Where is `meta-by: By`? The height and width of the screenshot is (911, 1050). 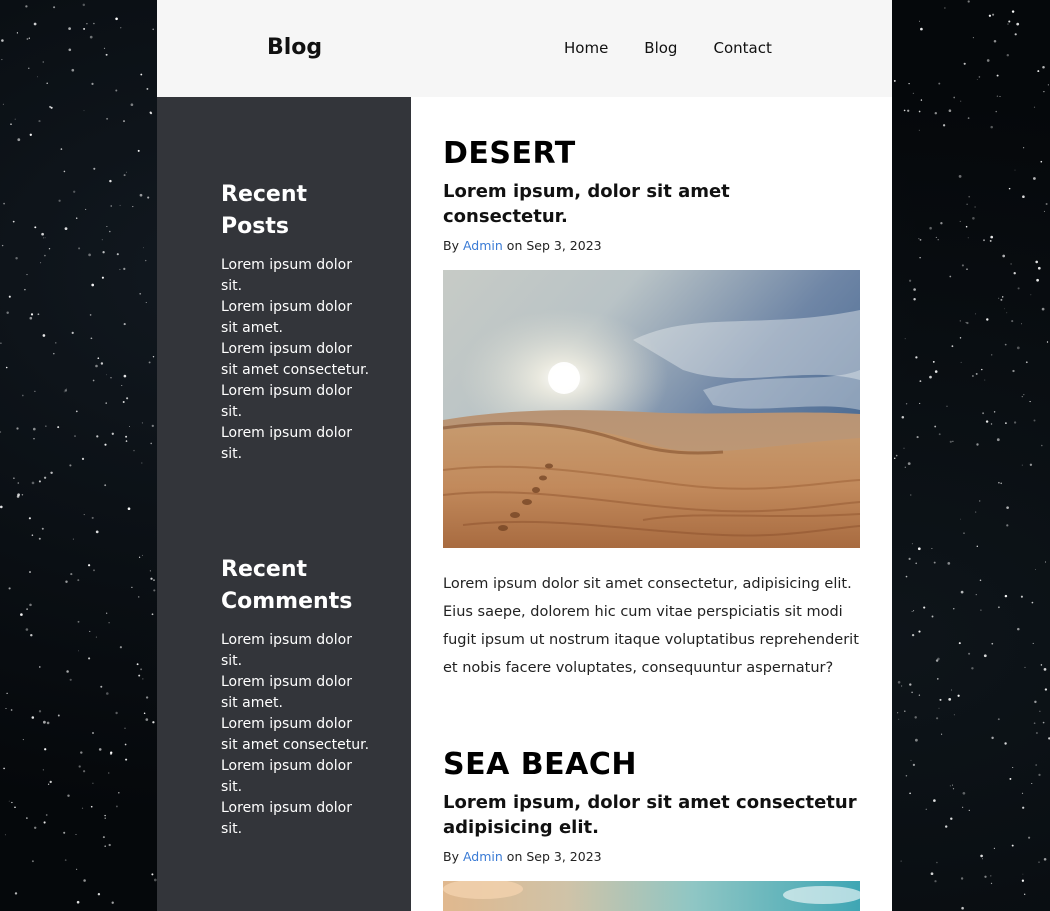
meta-by: By is located at coordinates (451, 856).